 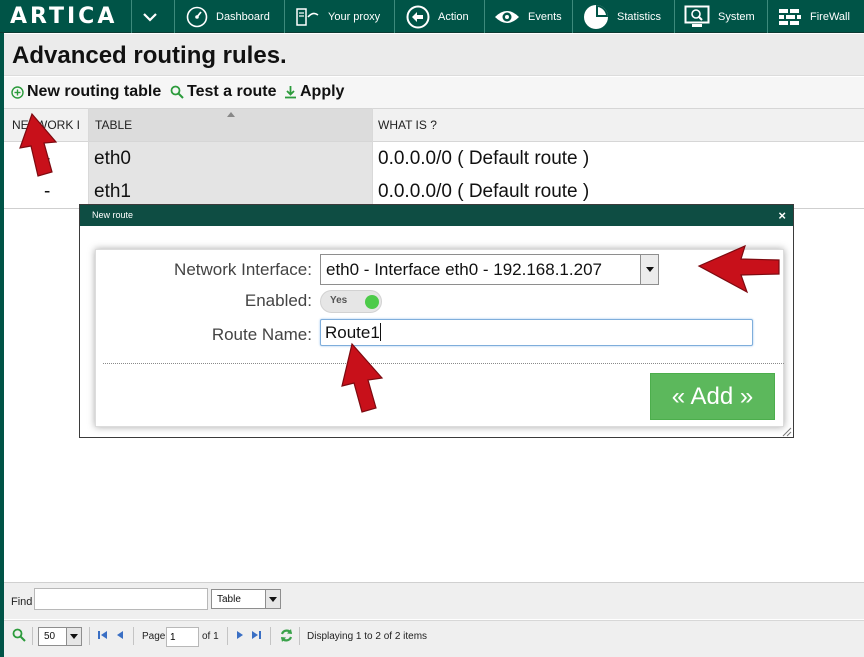 What do you see at coordinates (639, 16) in the screenshot?
I see `nav-label: Statistics` at bounding box center [639, 16].